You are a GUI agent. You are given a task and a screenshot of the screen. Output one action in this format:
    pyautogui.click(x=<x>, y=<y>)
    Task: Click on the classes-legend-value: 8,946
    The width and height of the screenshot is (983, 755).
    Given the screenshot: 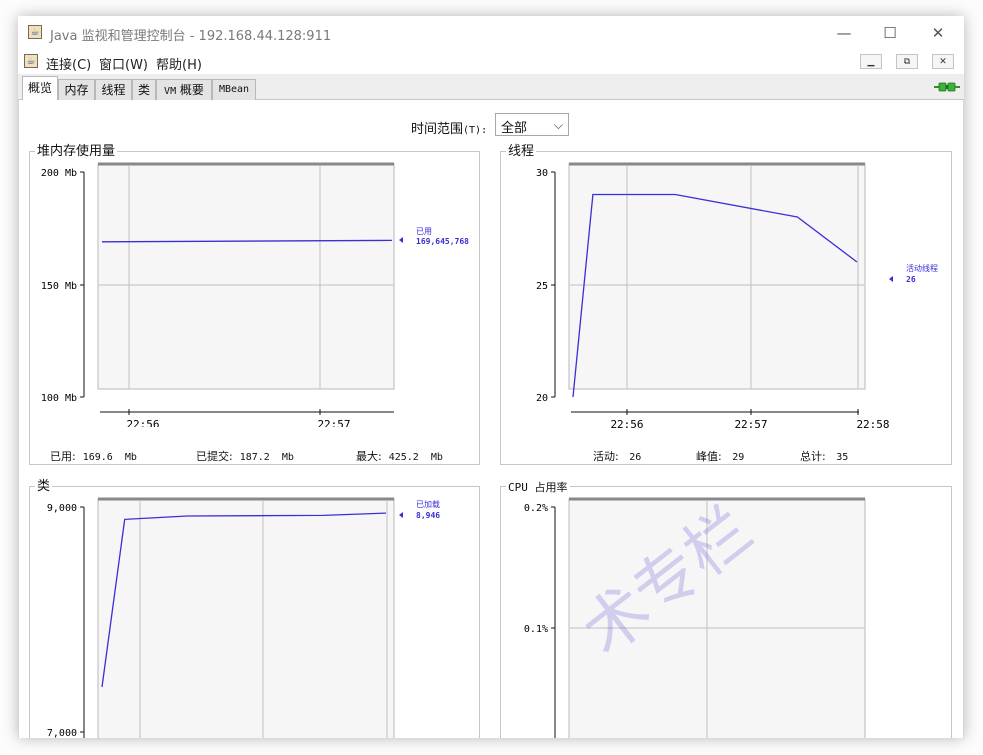 What is the action you would take?
    pyautogui.click(x=428, y=515)
    